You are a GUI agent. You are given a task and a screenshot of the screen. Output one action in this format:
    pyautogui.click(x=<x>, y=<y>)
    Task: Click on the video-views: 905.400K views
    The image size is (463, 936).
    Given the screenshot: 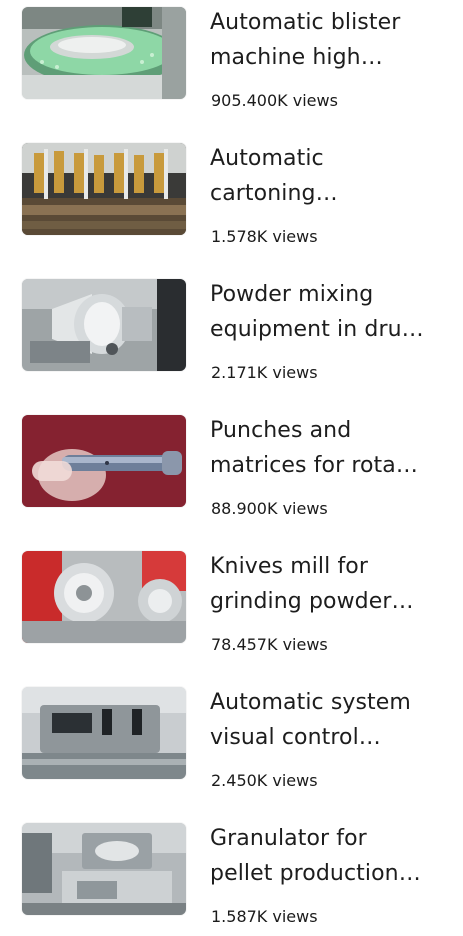 What is the action you would take?
    pyautogui.click(x=274, y=101)
    